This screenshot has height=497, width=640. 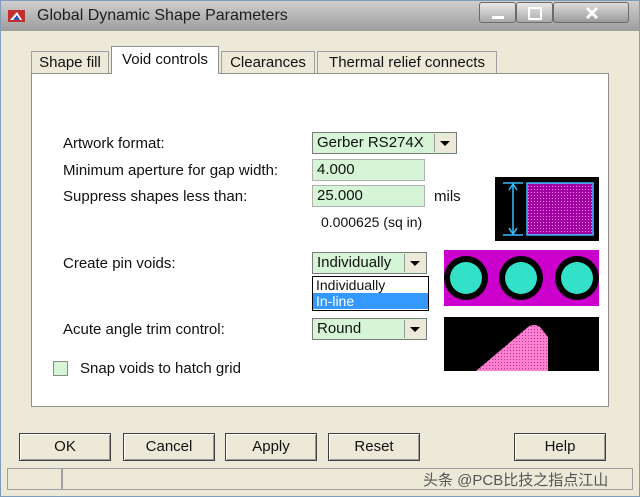 I want to click on artwork-format-label: Artwork format:, so click(x=114, y=143).